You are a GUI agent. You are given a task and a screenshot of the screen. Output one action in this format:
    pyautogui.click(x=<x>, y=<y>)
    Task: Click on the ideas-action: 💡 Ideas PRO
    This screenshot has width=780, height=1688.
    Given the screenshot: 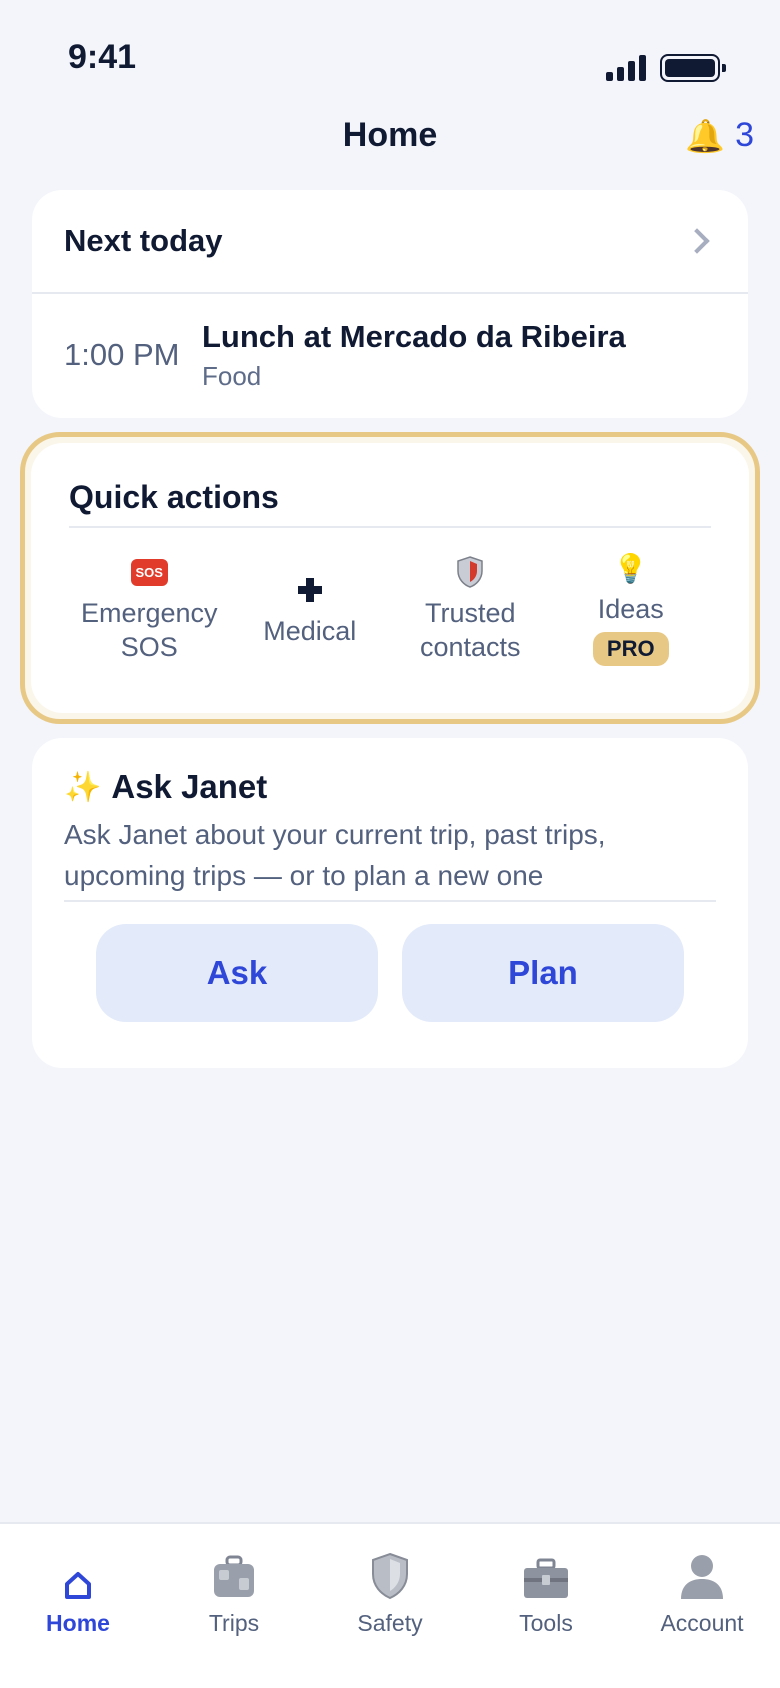 What is the action you would take?
    pyautogui.click(x=631, y=608)
    